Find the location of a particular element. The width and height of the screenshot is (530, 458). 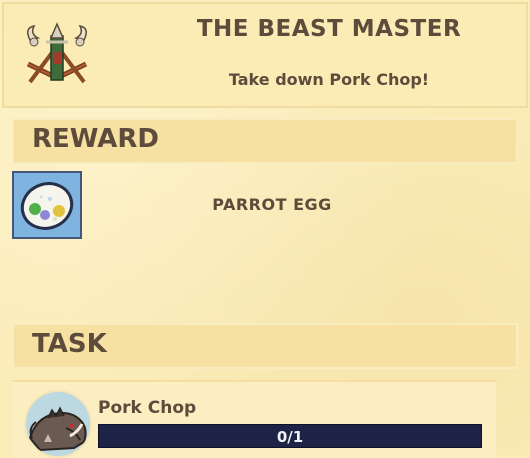

reward-section-header: REWARD is located at coordinates (265, 141).